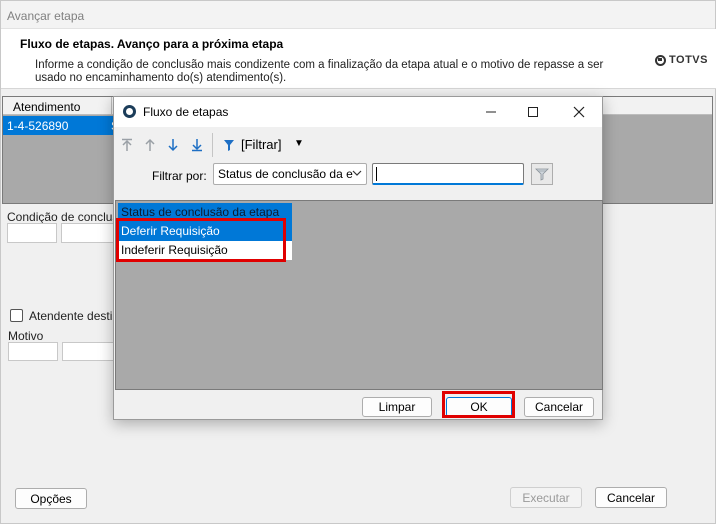 This screenshot has width=716, height=524. What do you see at coordinates (46, 107) in the screenshot?
I see `column-header-atendimento: Atendimento` at bounding box center [46, 107].